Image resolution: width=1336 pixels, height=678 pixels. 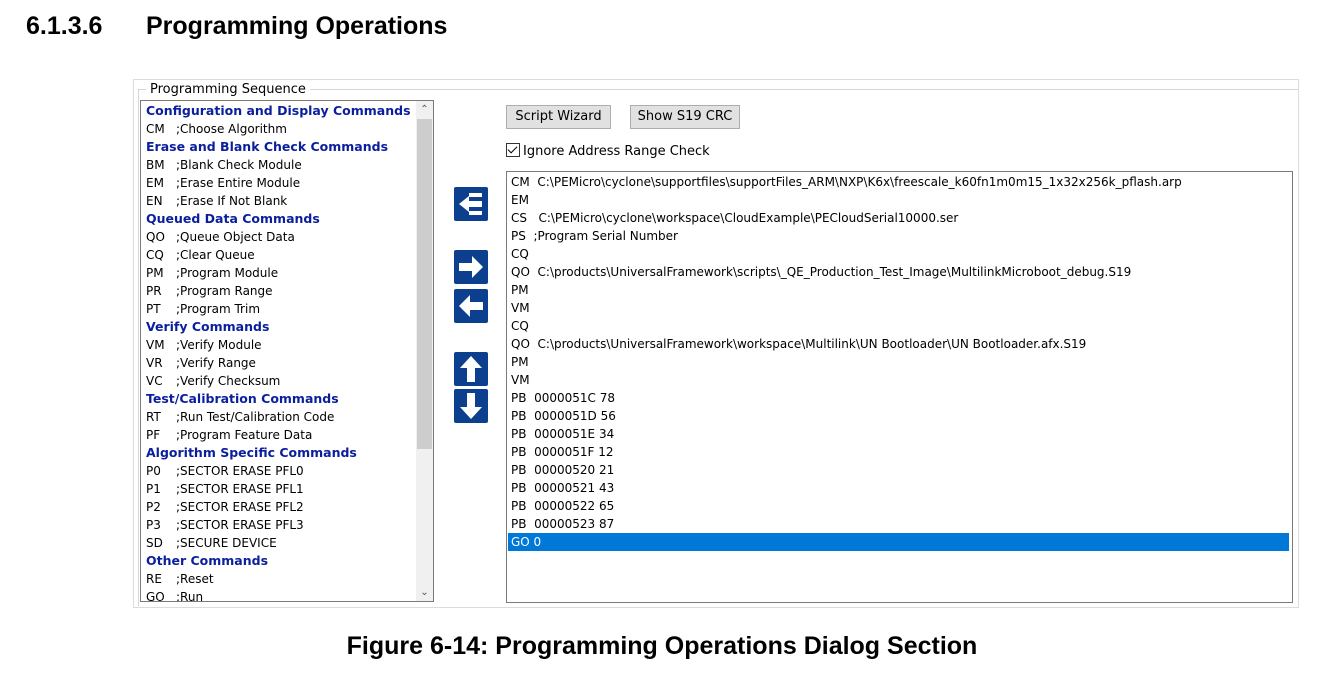 I want to click on command-description: ;SECURE DEVICE, so click(x=226, y=543).